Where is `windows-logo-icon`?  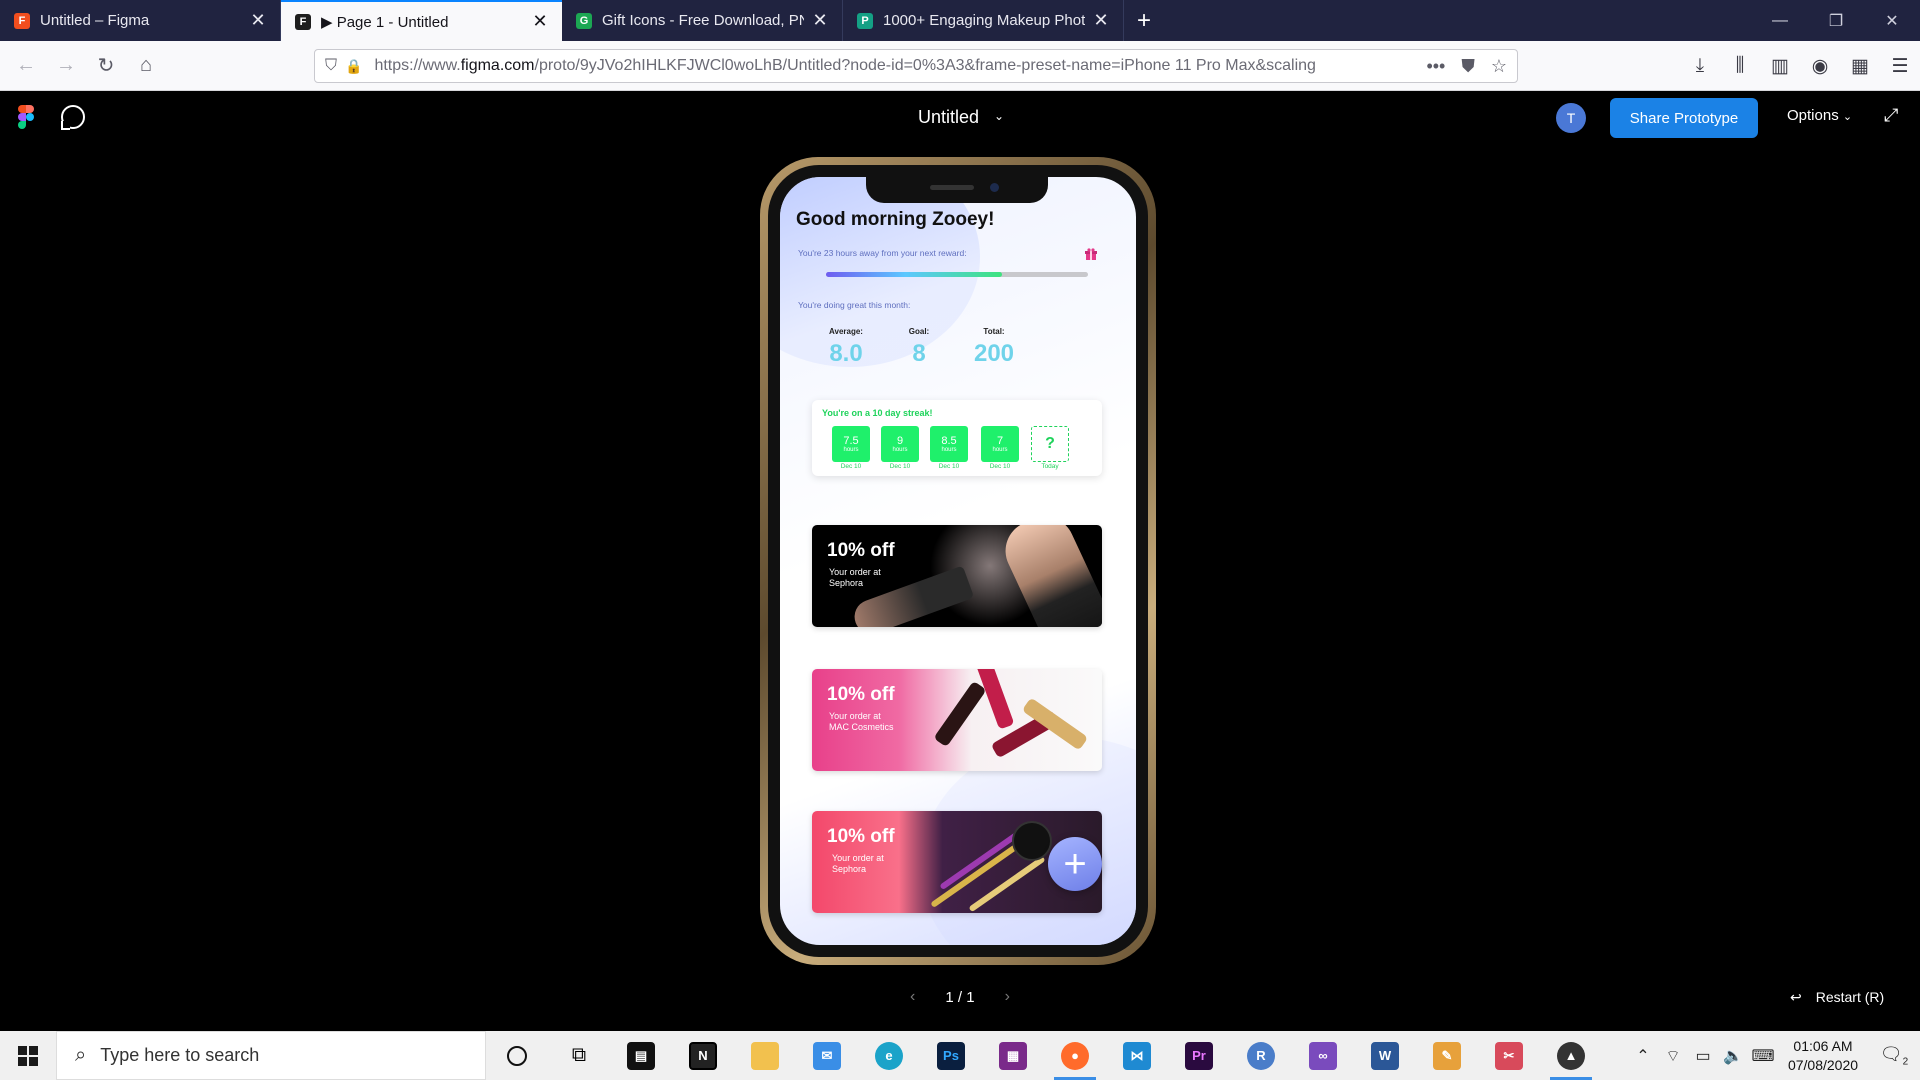
windows-logo-icon is located at coordinates (28, 1055).